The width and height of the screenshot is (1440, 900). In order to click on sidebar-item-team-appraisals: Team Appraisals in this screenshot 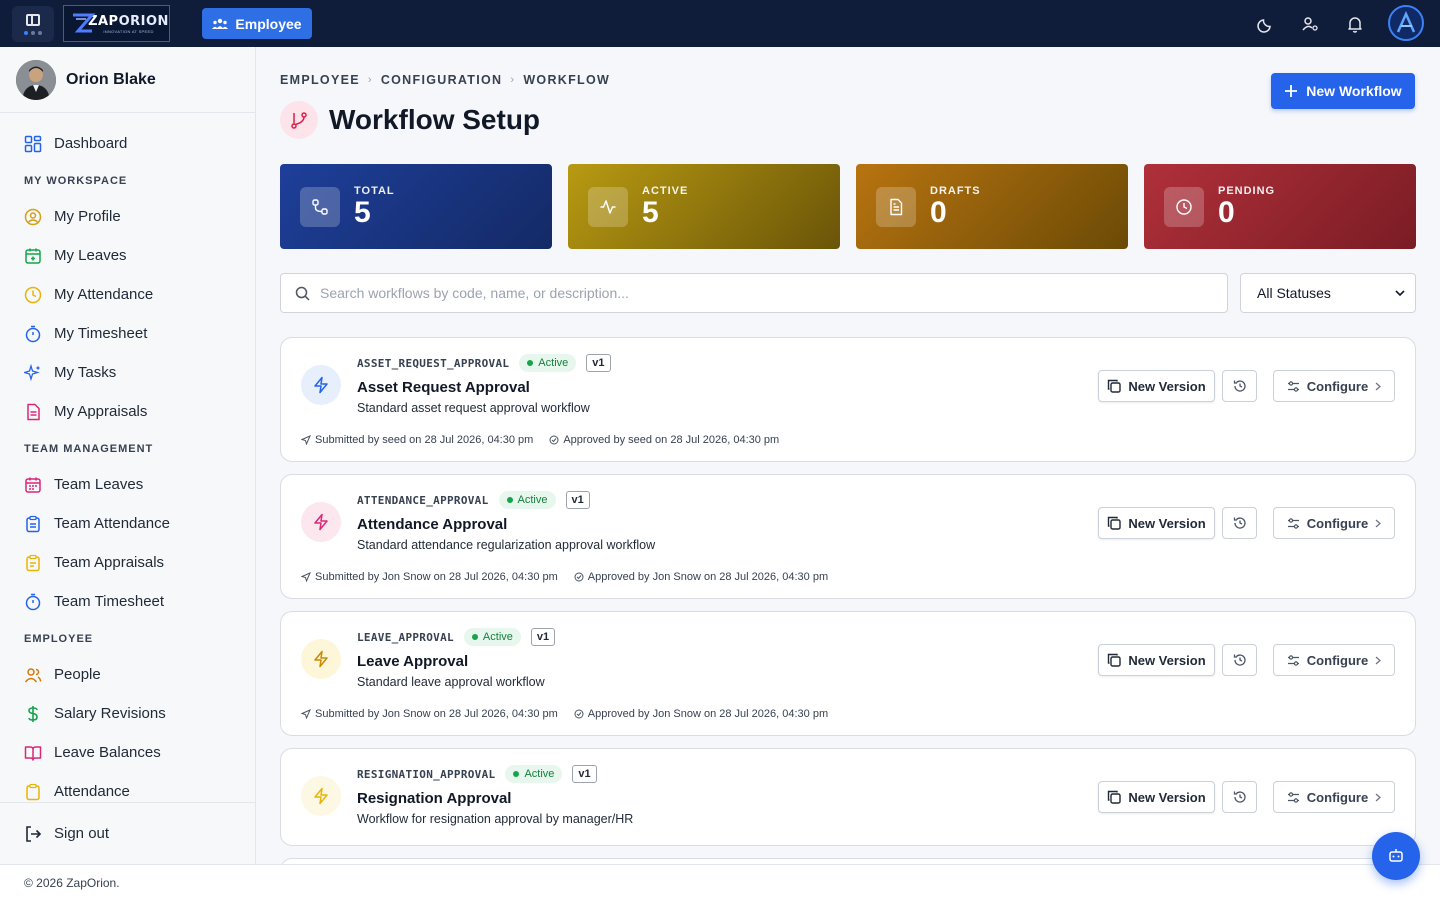, I will do `click(127, 562)`.